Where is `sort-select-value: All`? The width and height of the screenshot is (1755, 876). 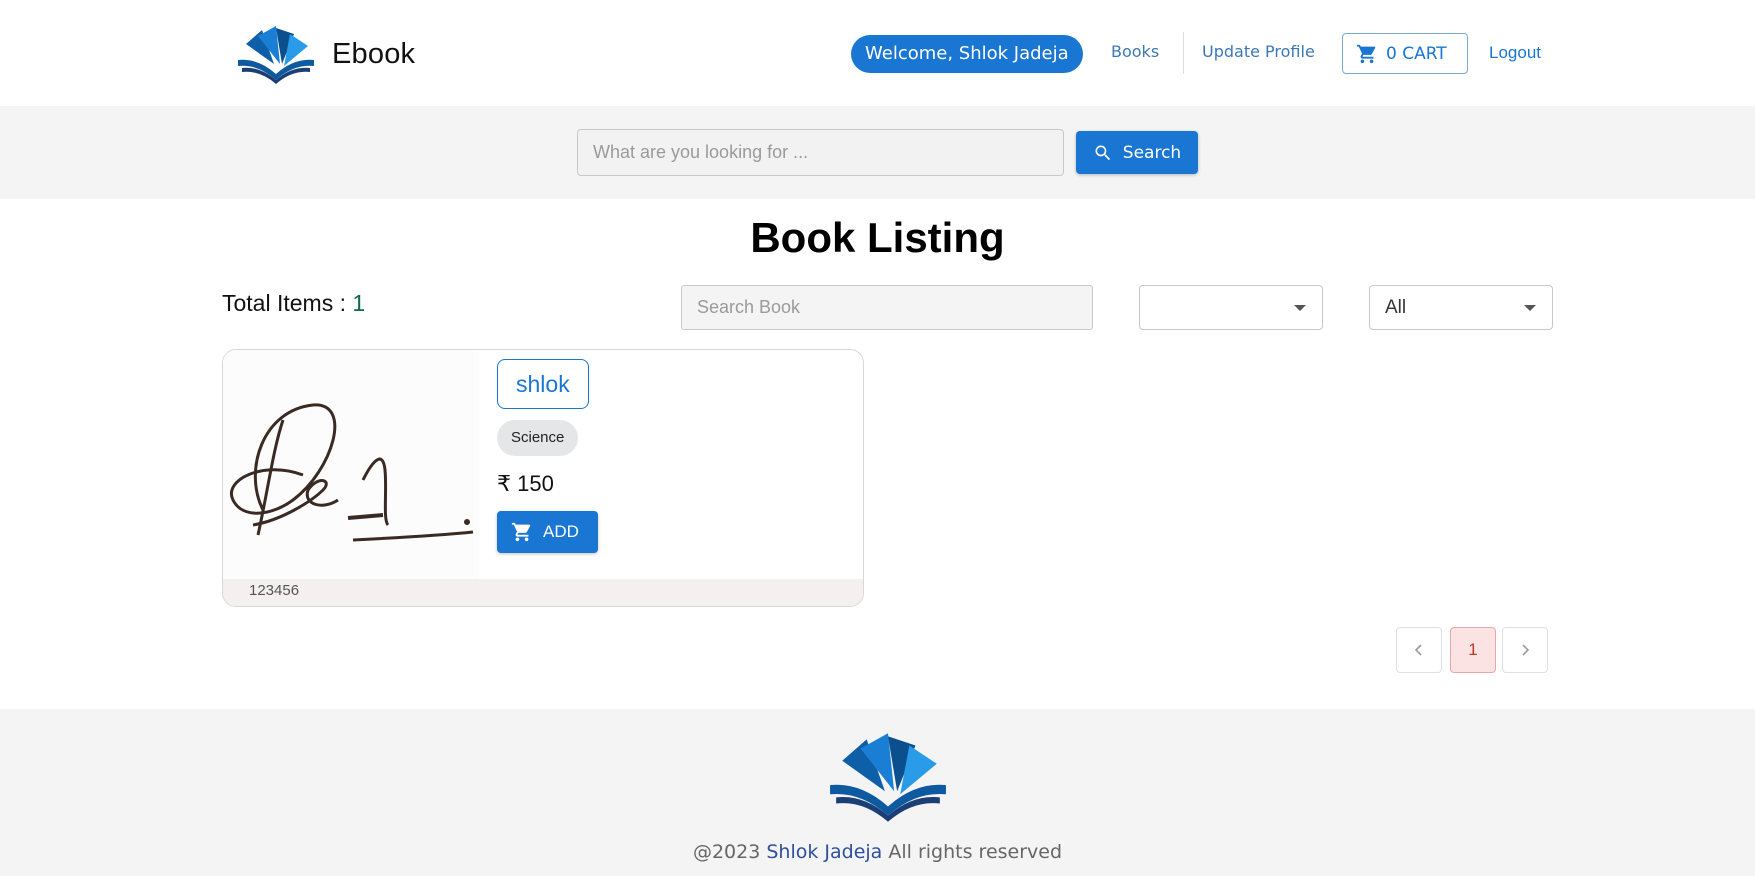
sort-select-value: All is located at coordinates (1396, 307).